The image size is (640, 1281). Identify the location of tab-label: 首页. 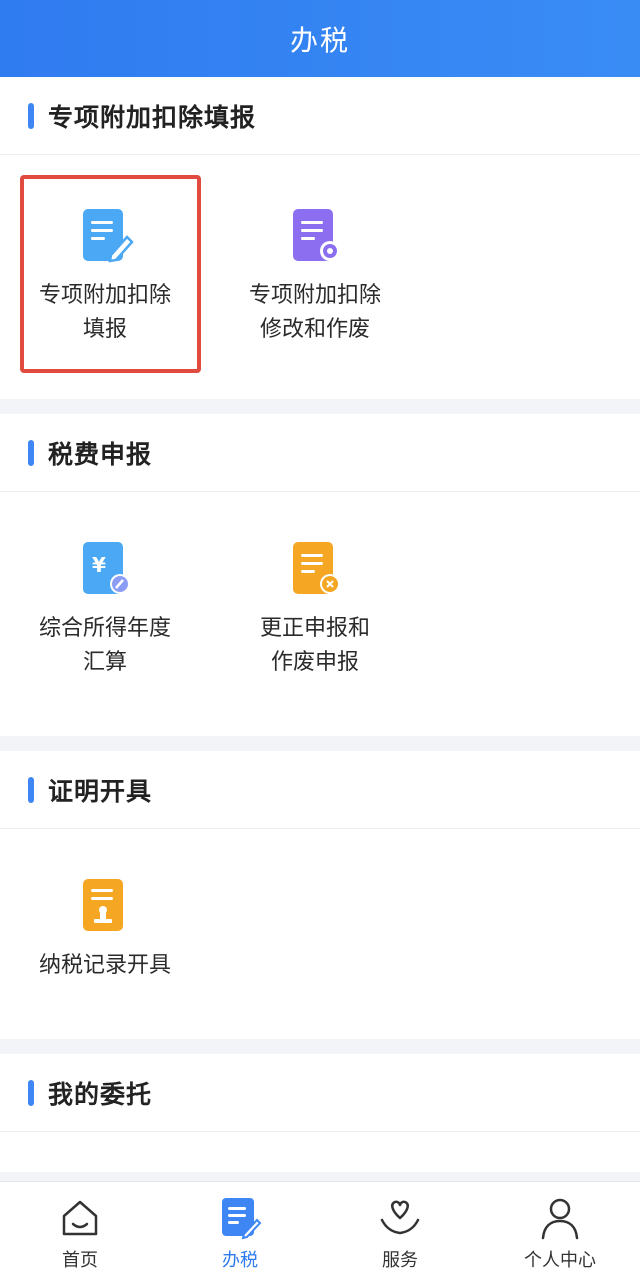
(80, 1260).